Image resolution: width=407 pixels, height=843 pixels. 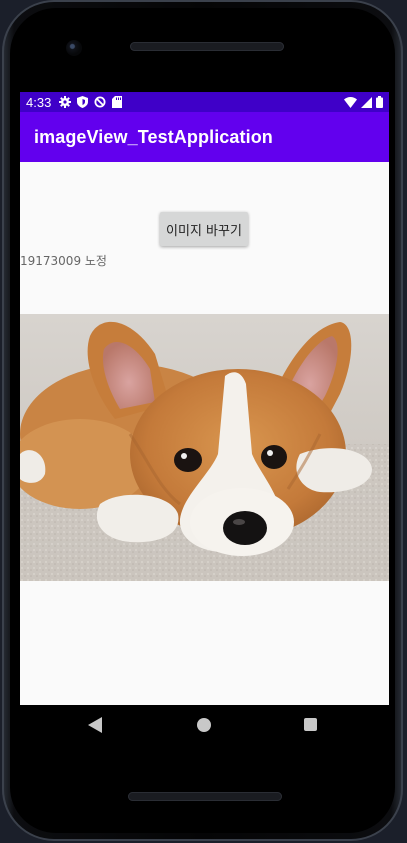 I want to click on gear-icon, so click(x=65, y=102).